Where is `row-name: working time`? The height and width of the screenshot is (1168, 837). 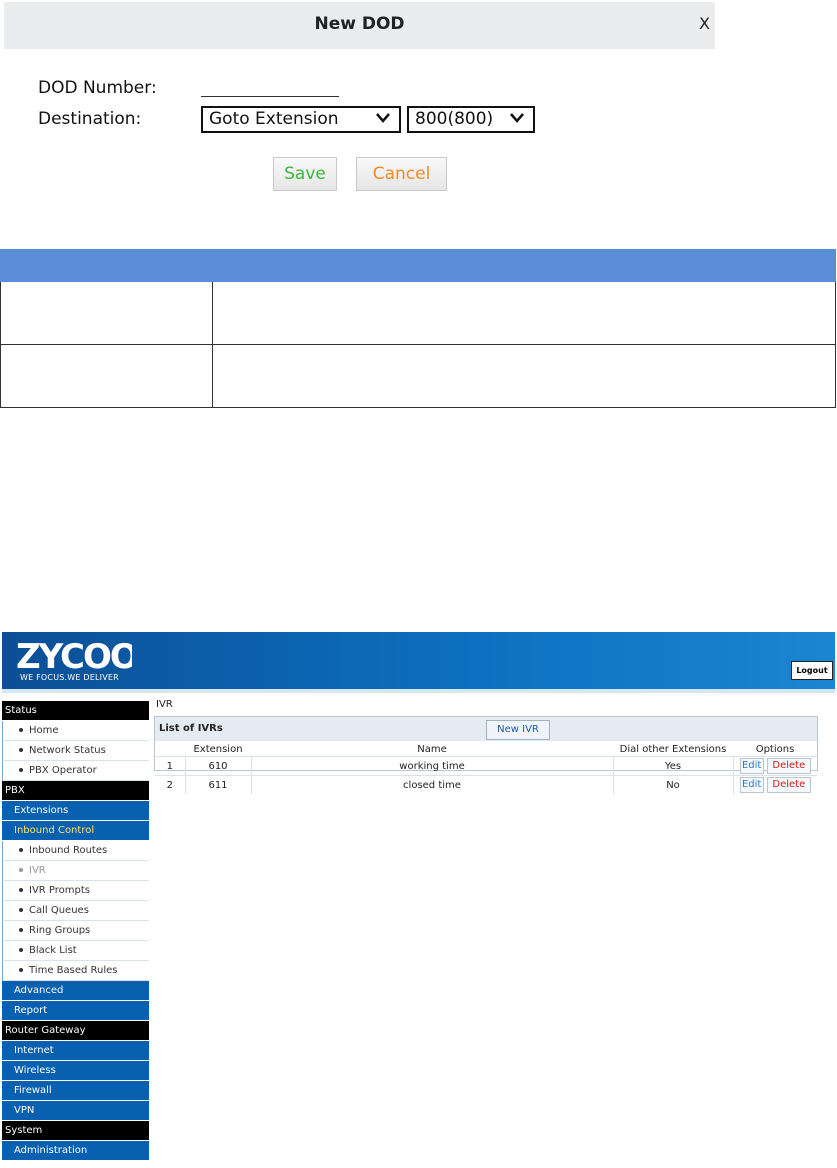 row-name: working time is located at coordinates (431, 766).